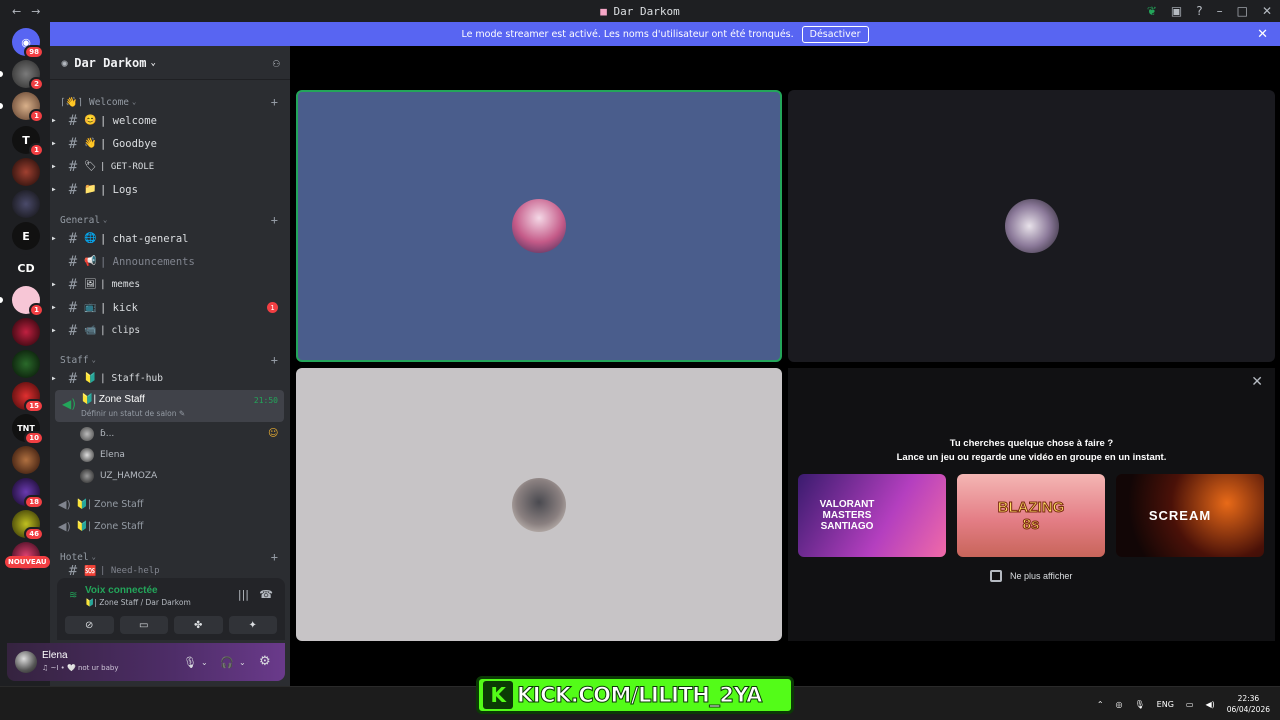 The image size is (1280, 720). Describe the element at coordinates (168, 143) in the screenshot. I see `channel-goodbye: ▶ # 👋 | Goodbye` at that location.